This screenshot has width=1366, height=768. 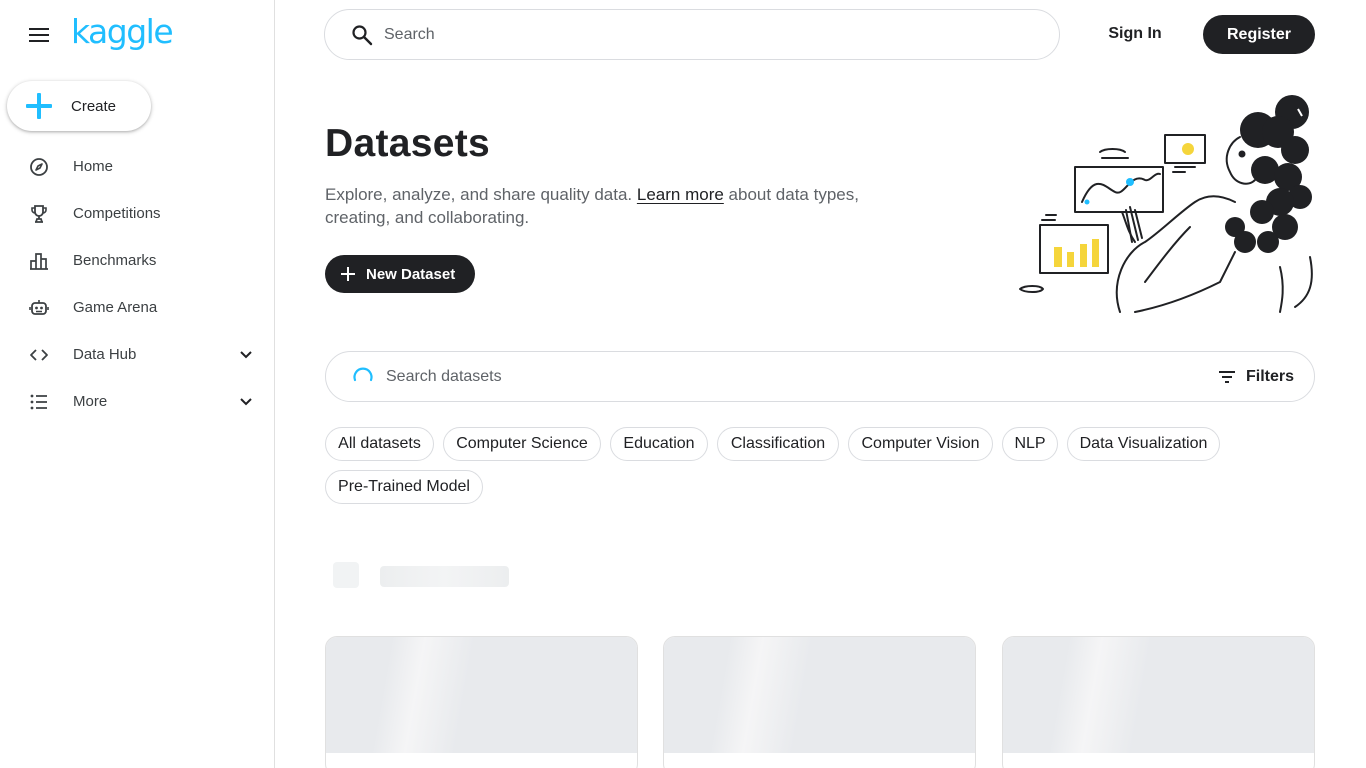 I want to click on register-button: Register, so click(x=1259, y=34).